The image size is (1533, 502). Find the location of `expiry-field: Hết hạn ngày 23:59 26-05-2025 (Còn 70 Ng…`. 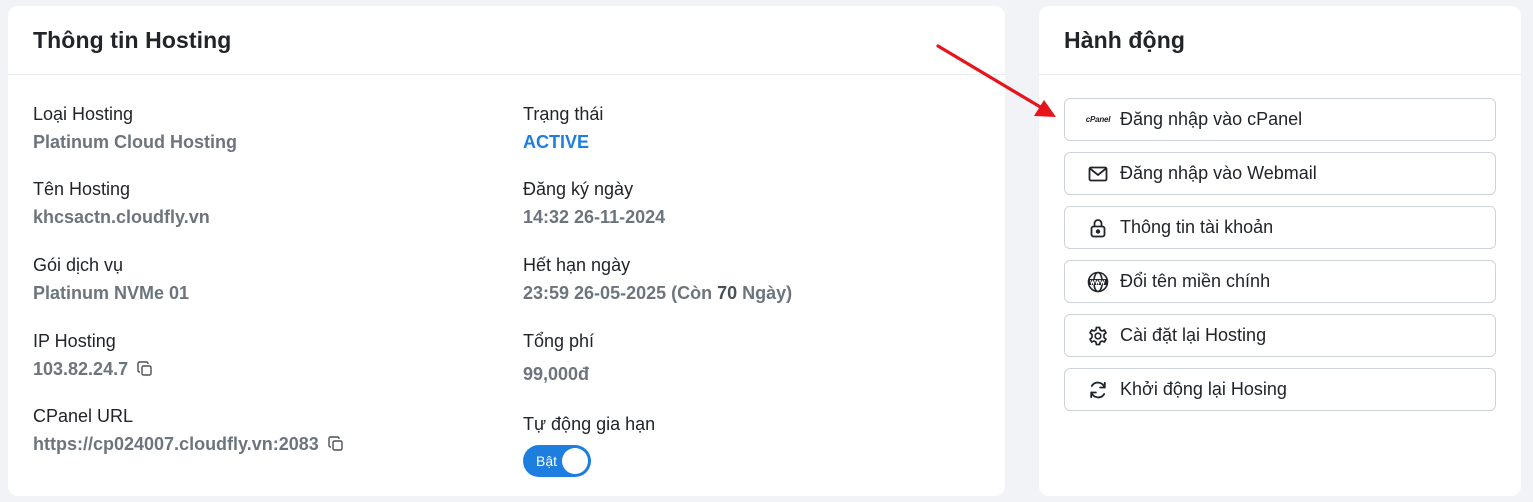

expiry-field: Hết hạn ngày 23:59 26-05-2025 (Còn 70 Ng… is located at coordinates (753, 280).